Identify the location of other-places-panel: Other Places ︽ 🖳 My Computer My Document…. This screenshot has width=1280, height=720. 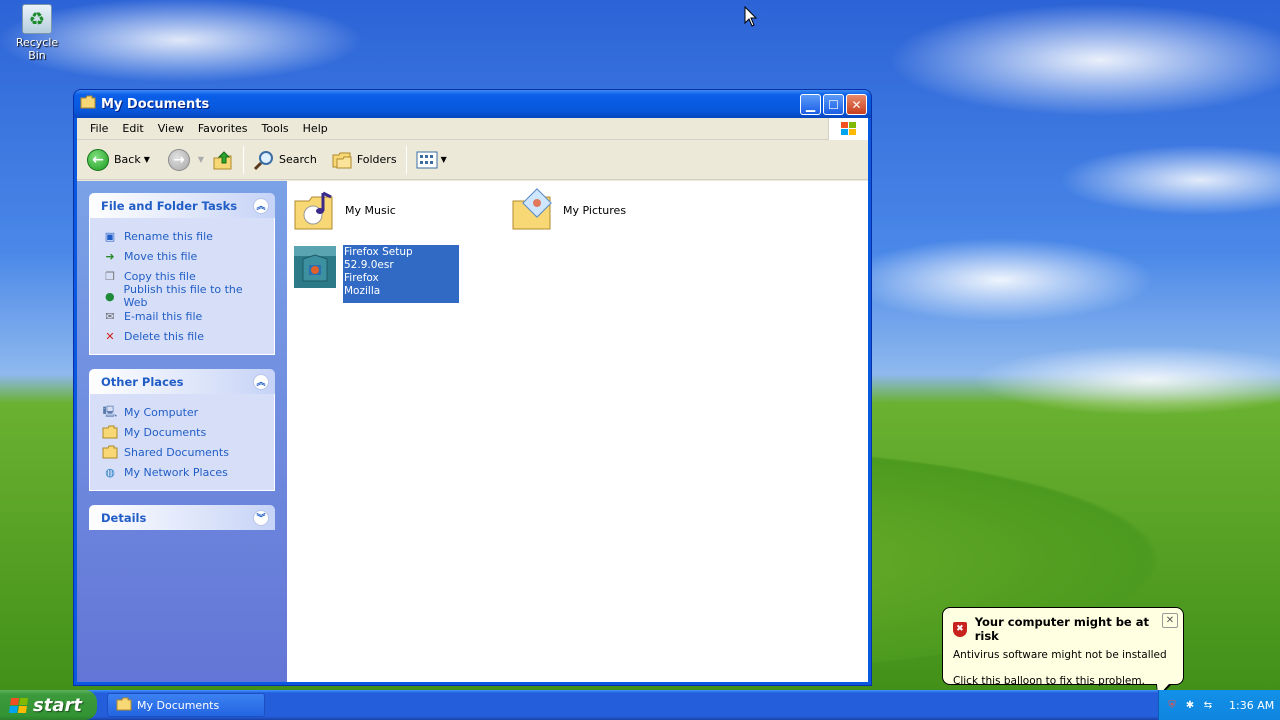
(182, 430).